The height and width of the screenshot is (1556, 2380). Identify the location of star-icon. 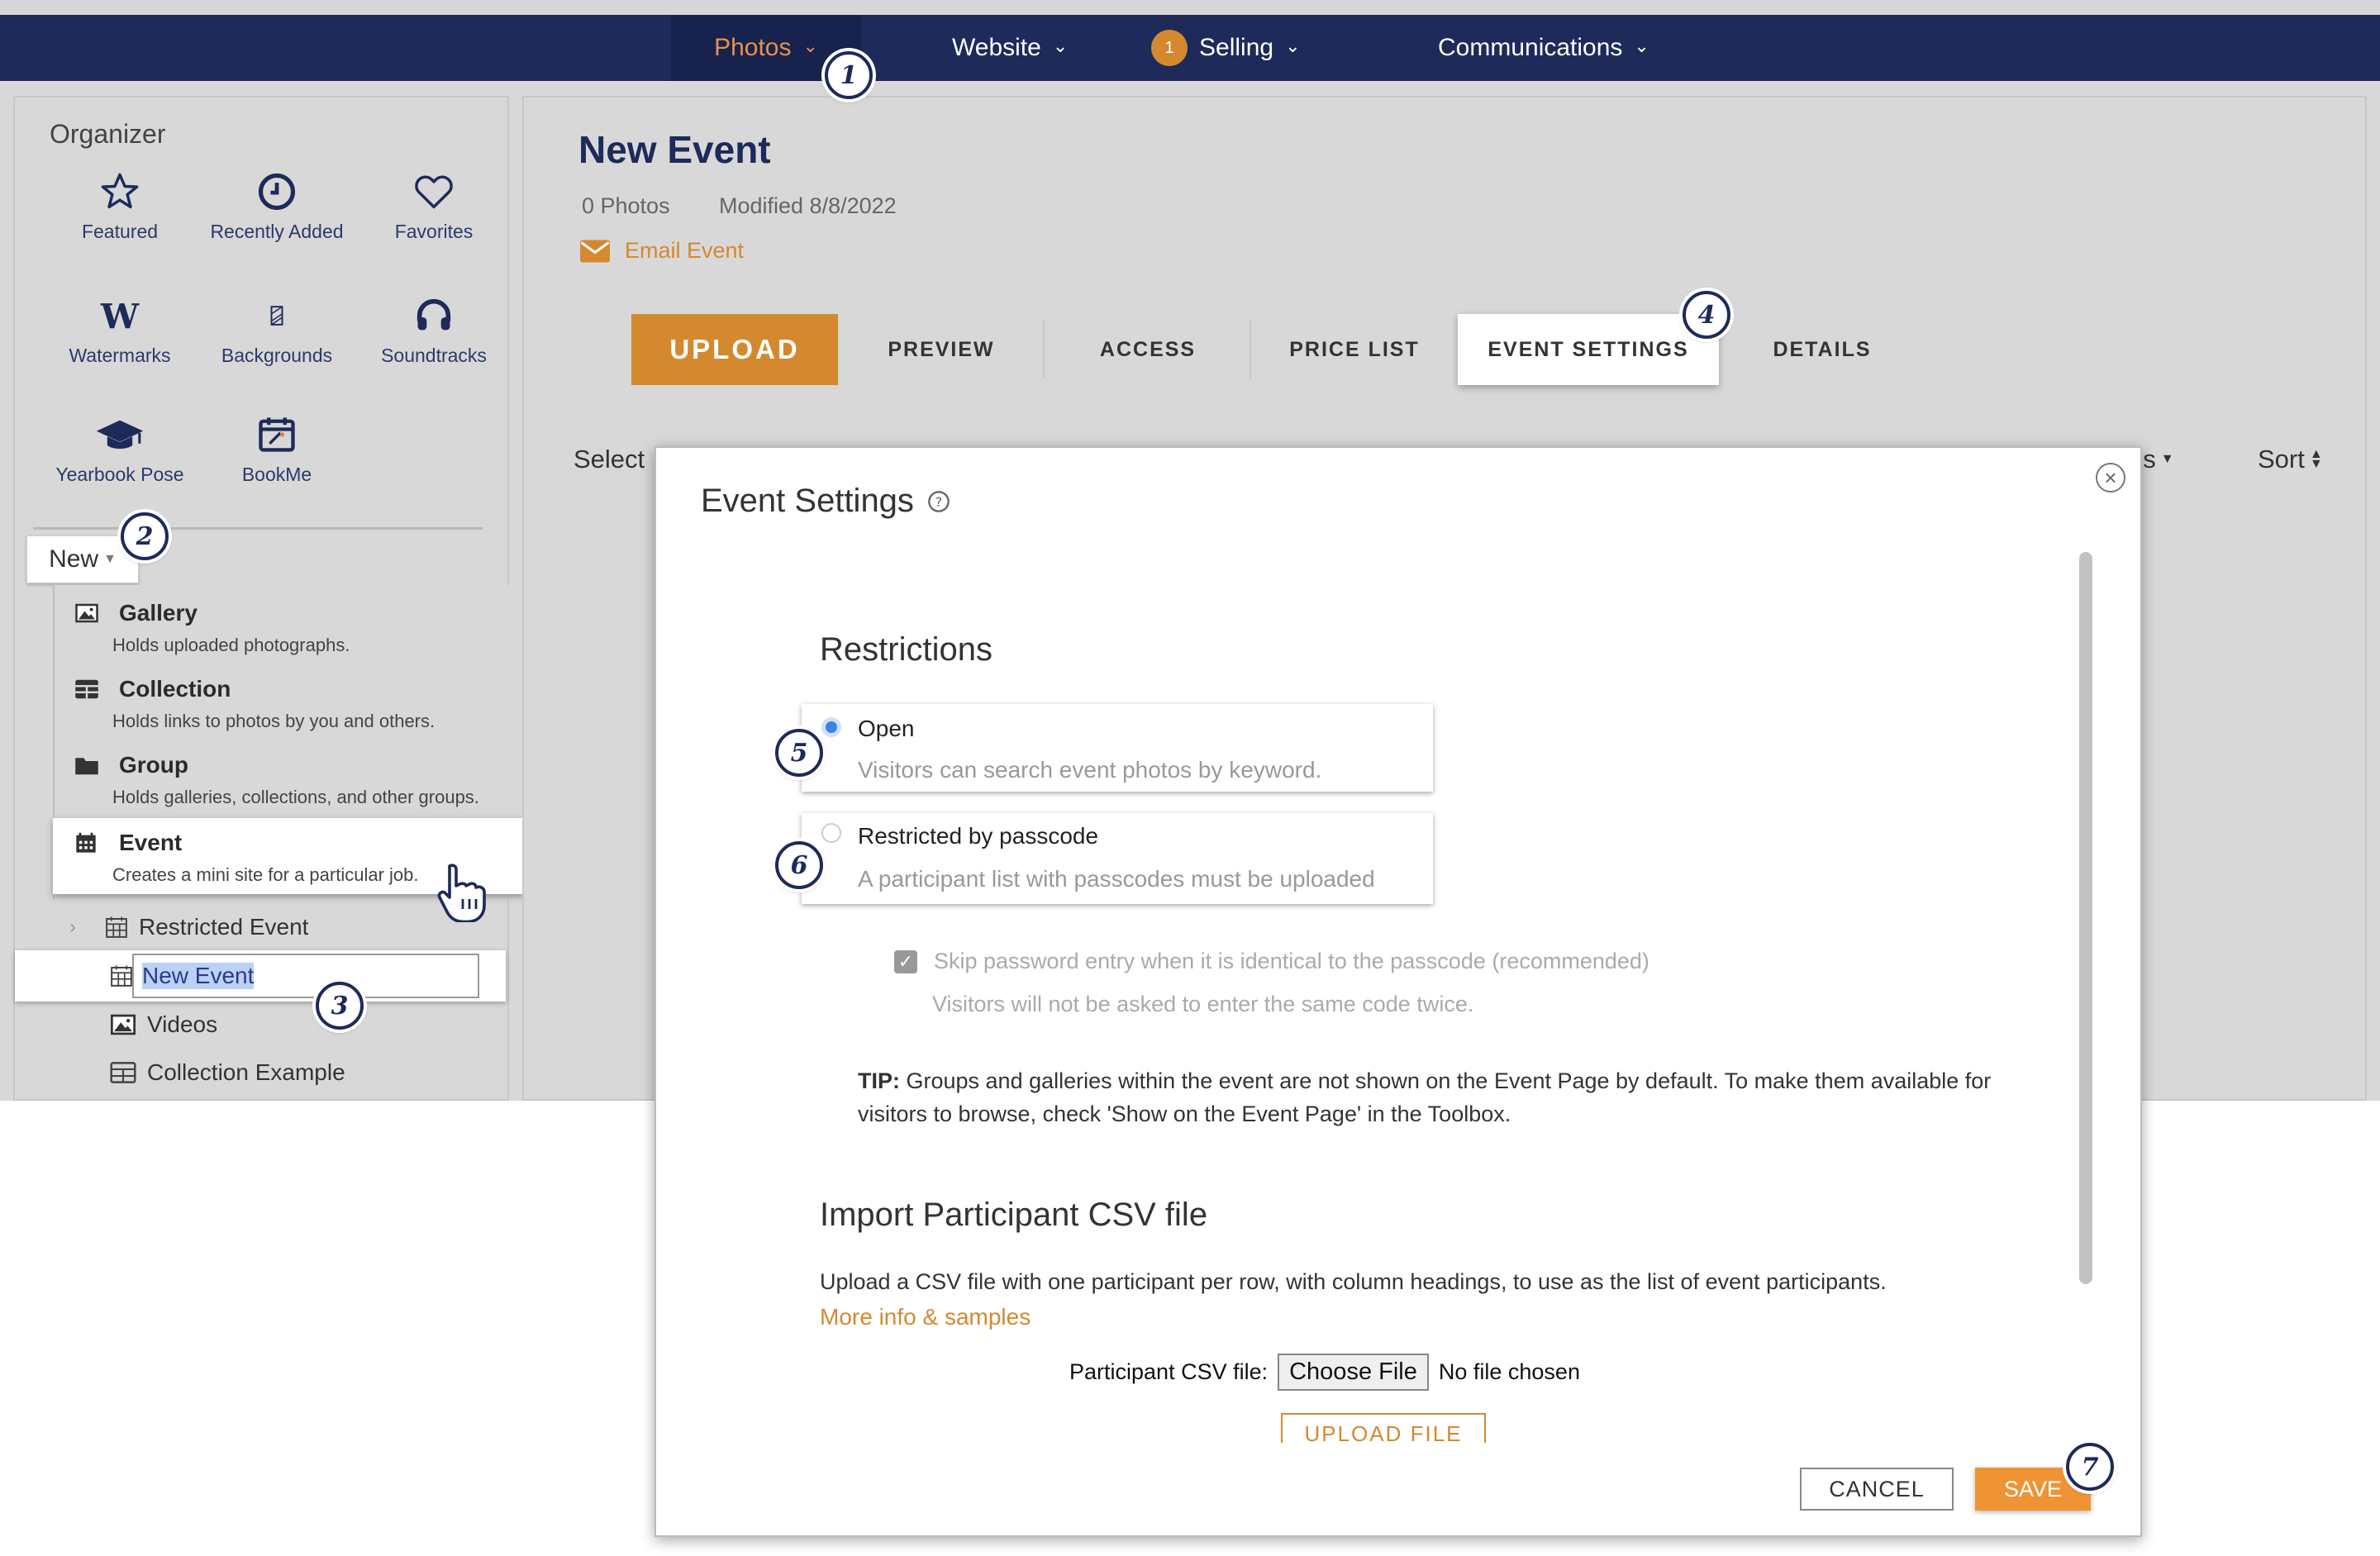
(120, 191).